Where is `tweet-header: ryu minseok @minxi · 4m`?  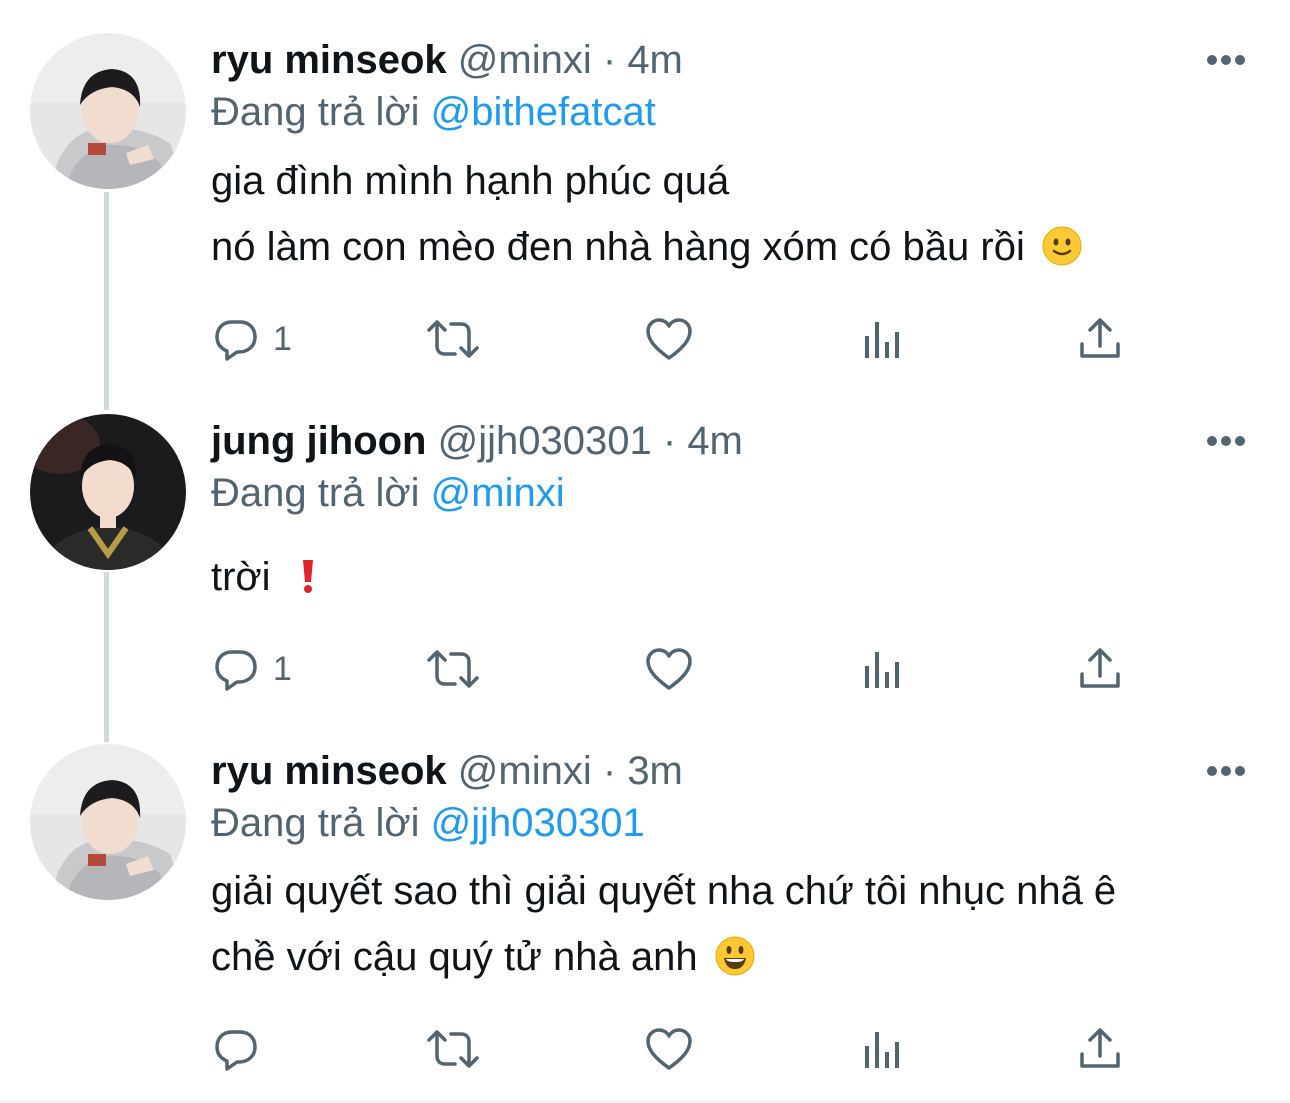 tweet-header: ryu minseok @minxi · 4m is located at coordinates (447, 60).